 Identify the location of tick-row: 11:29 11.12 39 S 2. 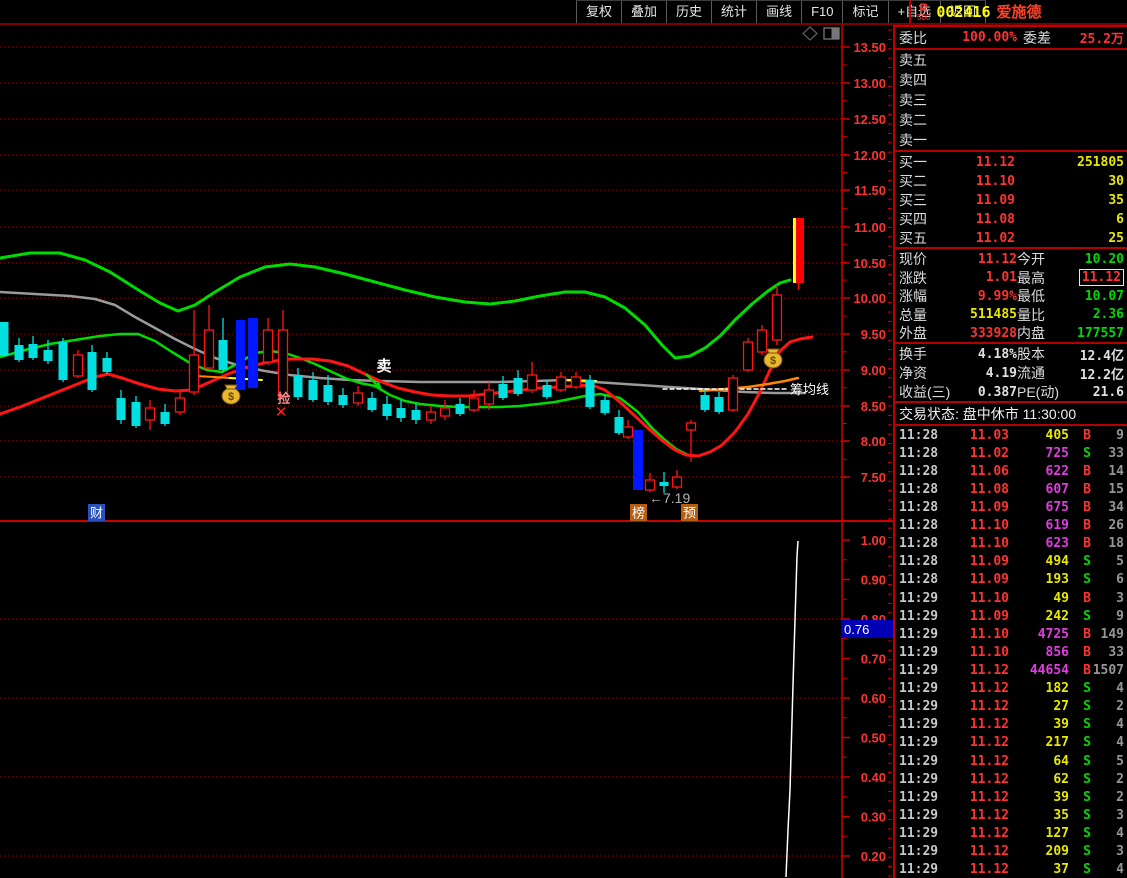
(1011, 797).